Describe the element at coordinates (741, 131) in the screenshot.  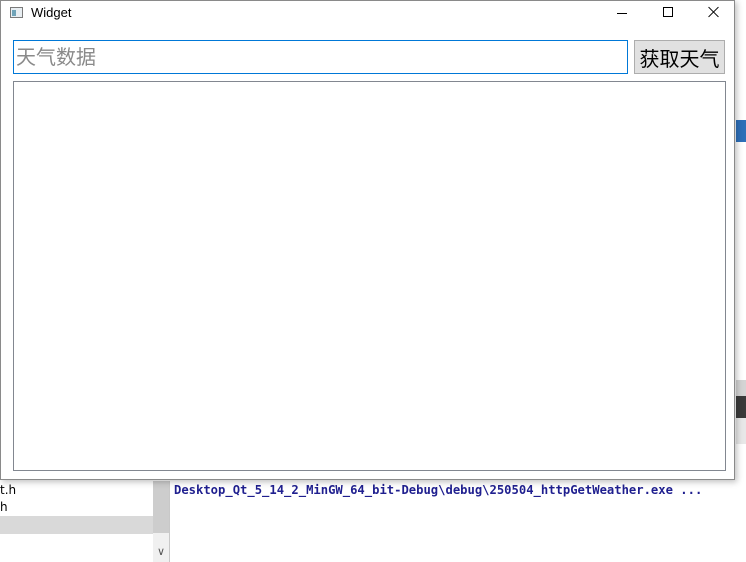
I see `ide-blue-tab` at that location.